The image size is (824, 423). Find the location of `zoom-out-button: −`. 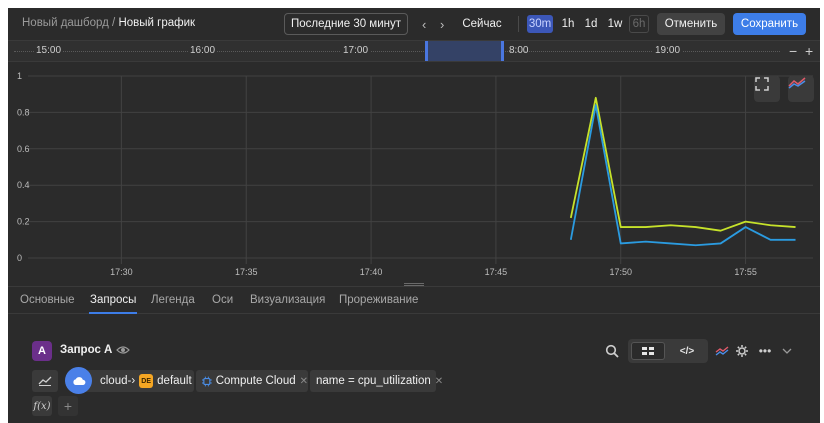

zoom-out-button: − is located at coordinates (793, 51).